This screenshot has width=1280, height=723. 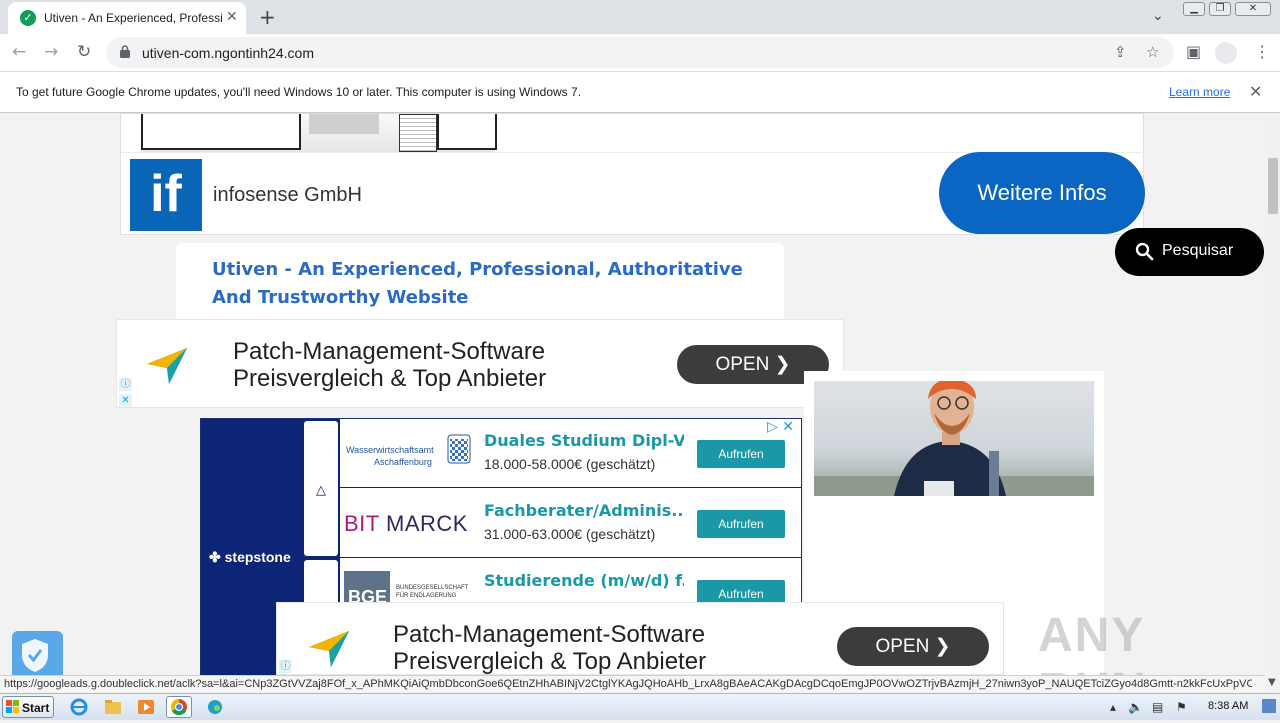 What do you see at coordinates (1262, 51) in the screenshot?
I see `menu-kebab-icon: ⋮` at bounding box center [1262, 51].